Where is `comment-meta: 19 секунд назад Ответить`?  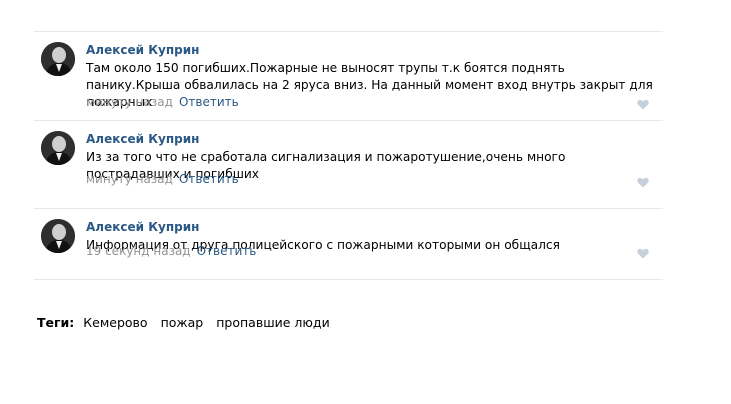 comment-meta: 19 секунд назад Ответить is located at coordinates (171, 251).